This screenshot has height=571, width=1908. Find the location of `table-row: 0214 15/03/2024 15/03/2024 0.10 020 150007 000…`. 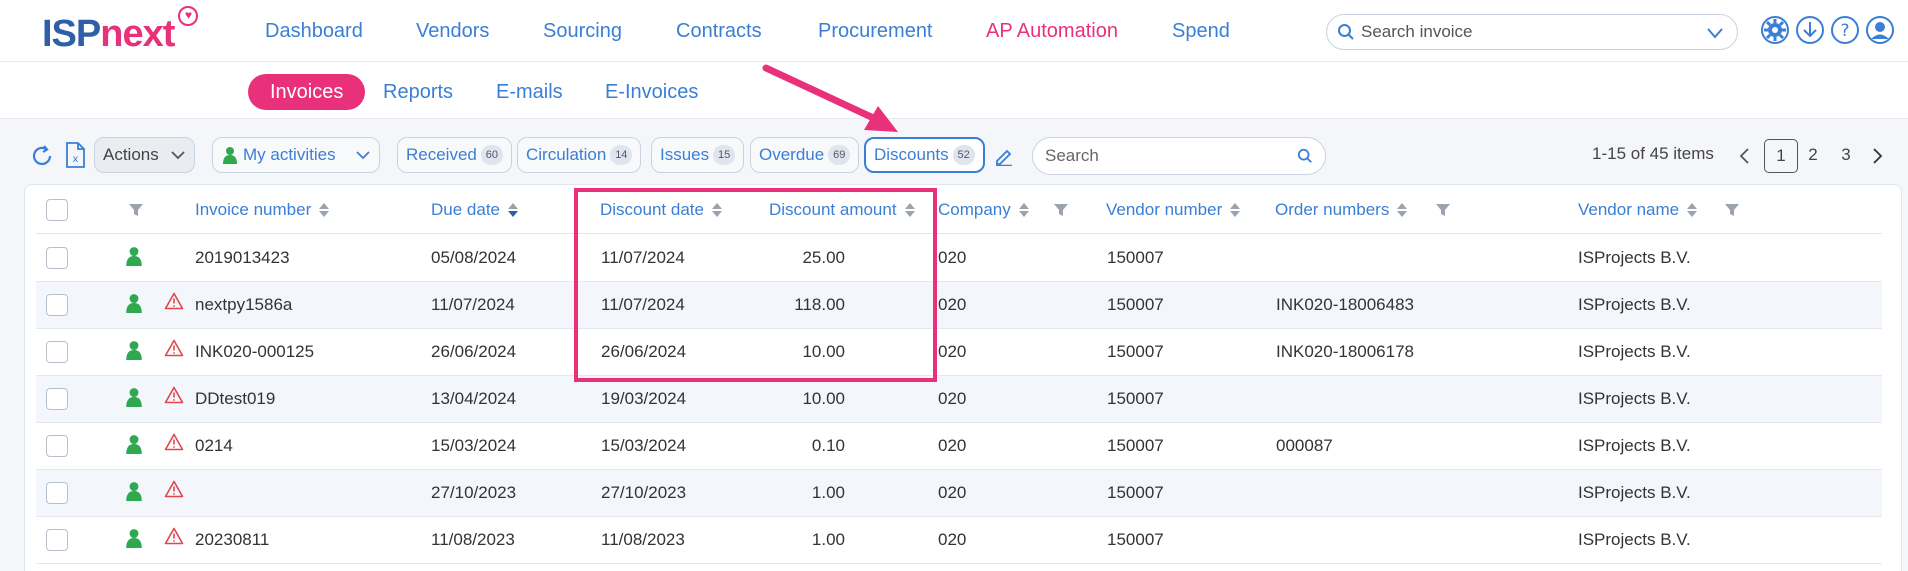

table-row: 0214 15/03/2024 15/03/2024 0.10 020 150007 000… is located at coordinates (959, 446).